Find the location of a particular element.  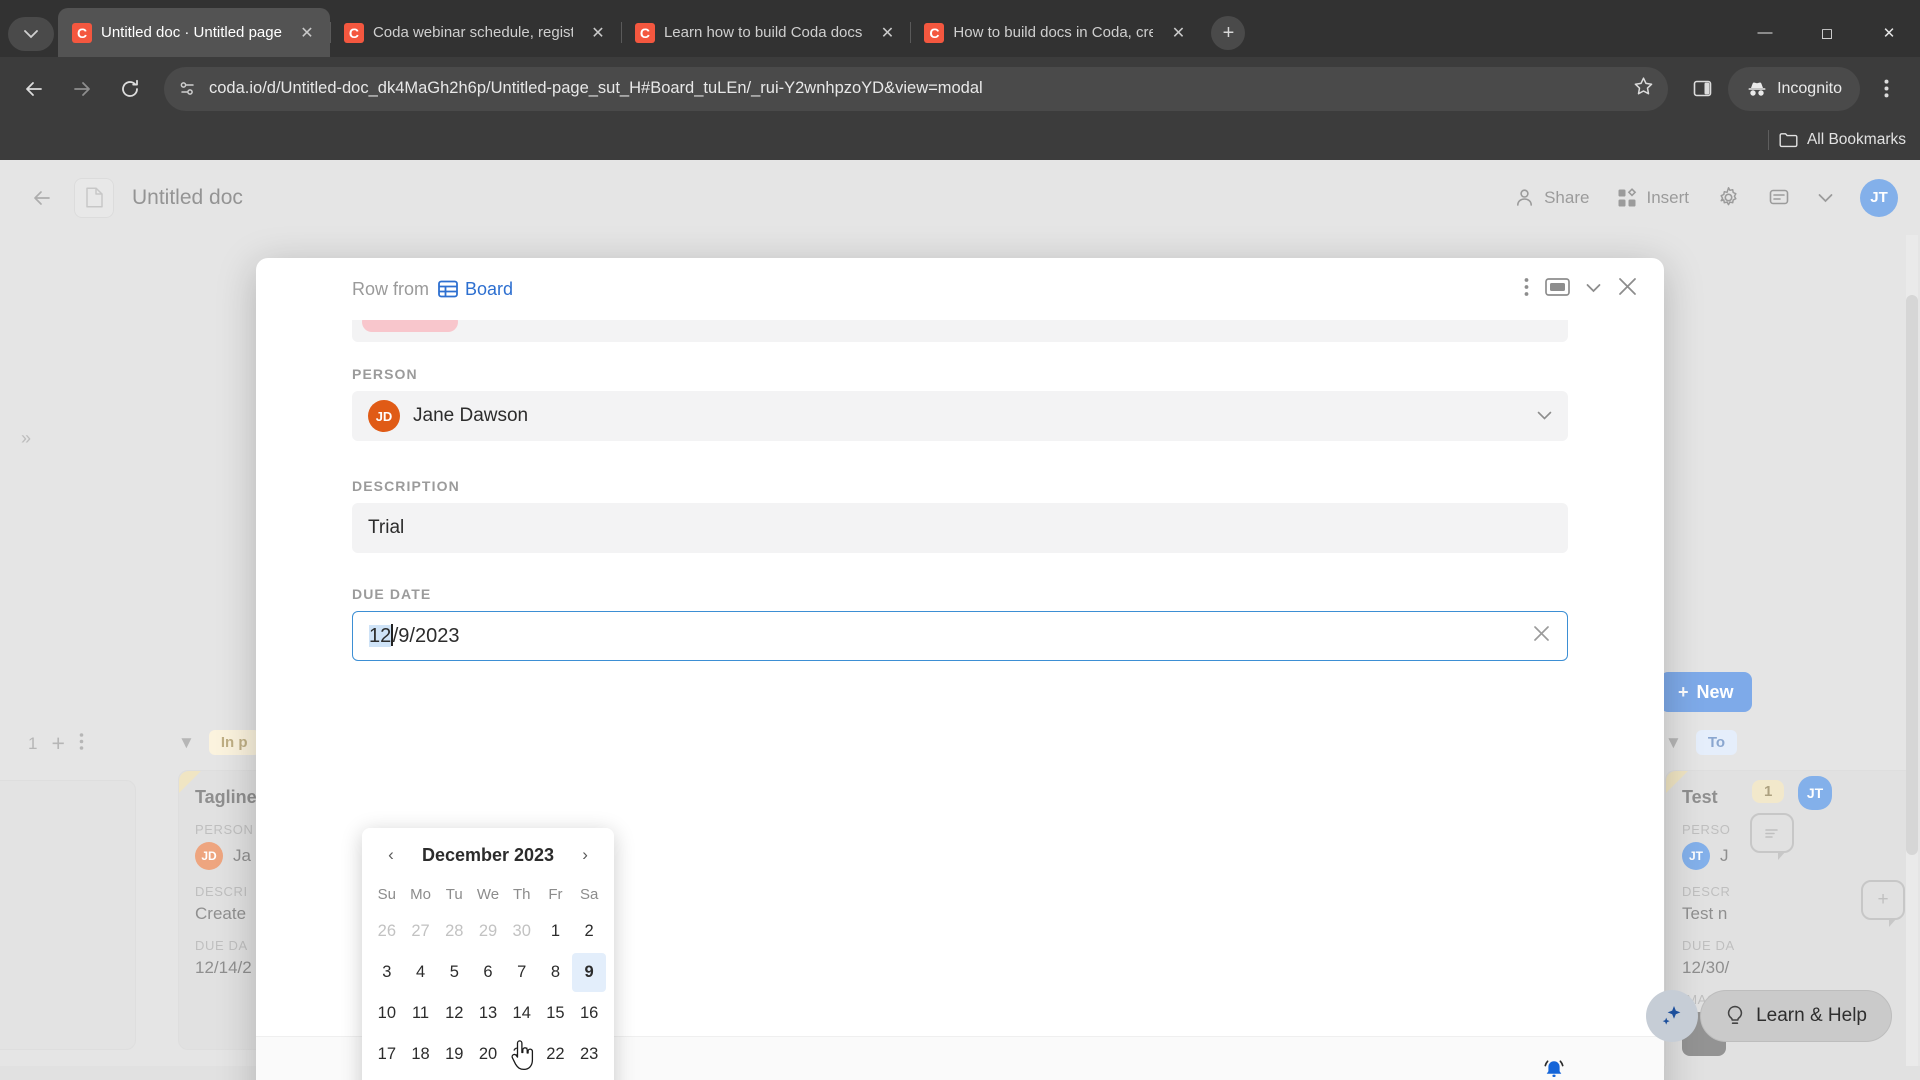

calendar-day-cell: 22 is located at coordinates (556, 1054).